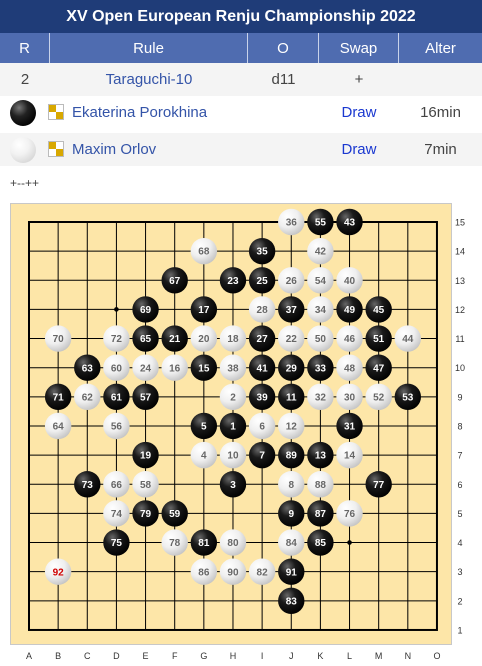  Describe the element at coordinates (88, 368) in the screenshot. I see `move-number: 63` at that location.